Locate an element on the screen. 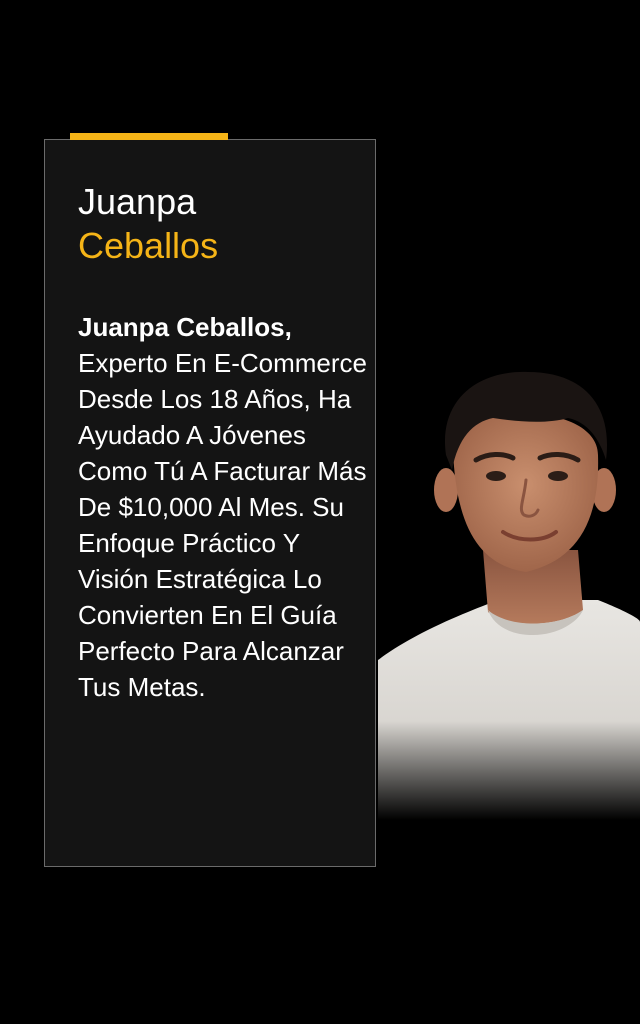 The height and width of the screenshot is (1024, 640). last-name: Ceballos is located at coordinates (148, 245).